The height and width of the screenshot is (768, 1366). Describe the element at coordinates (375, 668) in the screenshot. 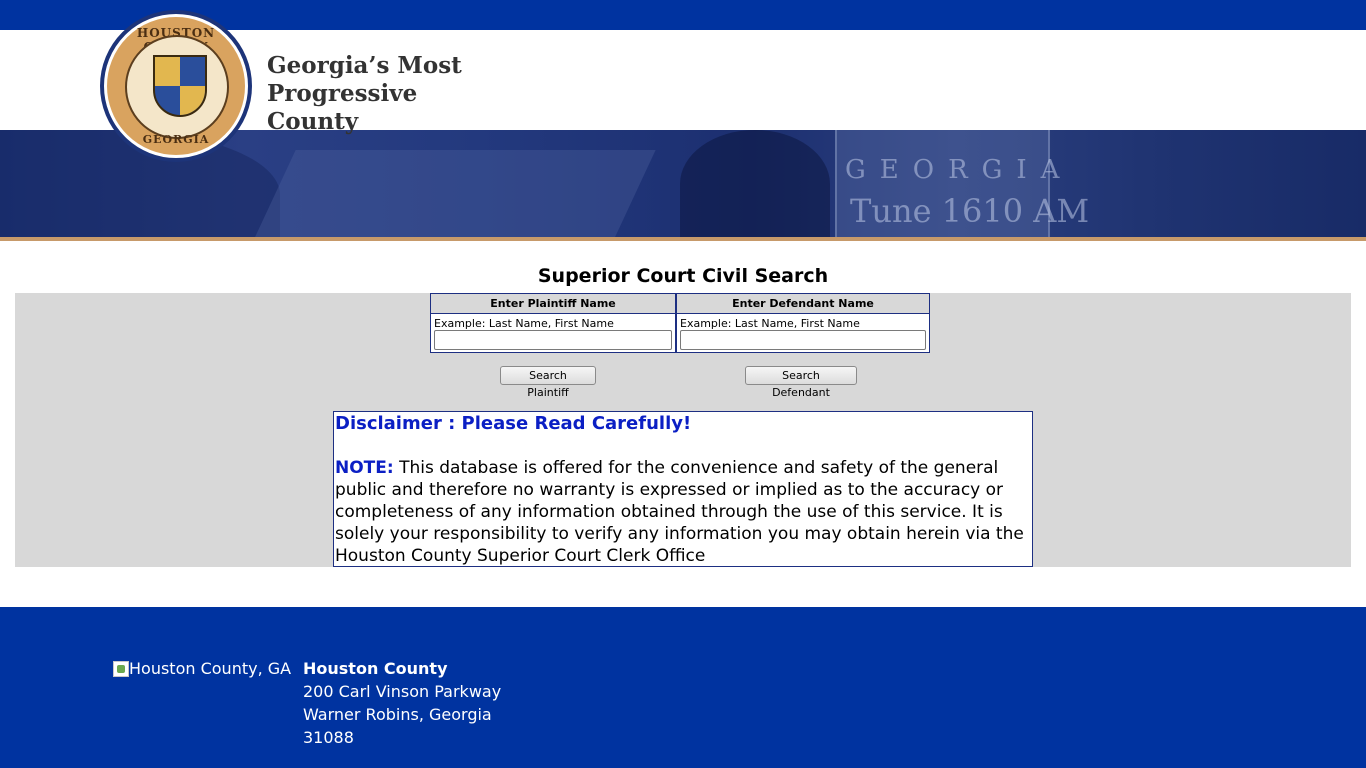

I see `footer-org-name: Houston County` at that location.